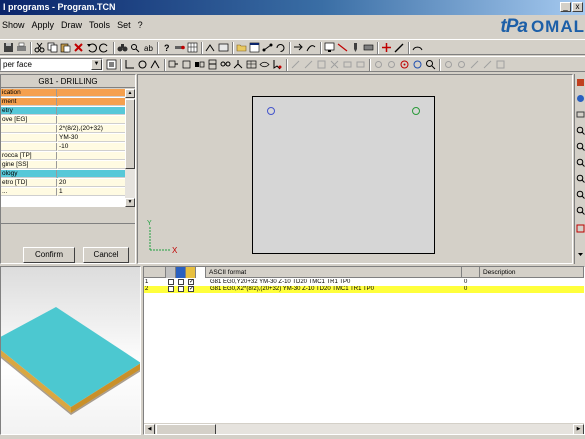 The height and width of the screenshot is (439, 585). What do you see at coordinates (49, 255) in the screenshot?
I see `confirm-button: Confirm` at bounding box center [49, 255].